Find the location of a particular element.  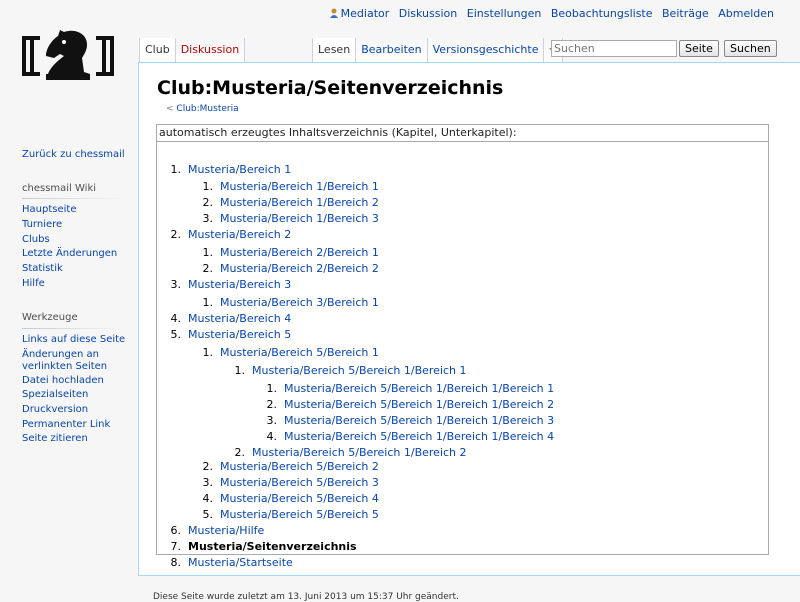

sidebar-item-clubs: Clubs is located at coordinates (36, 240).